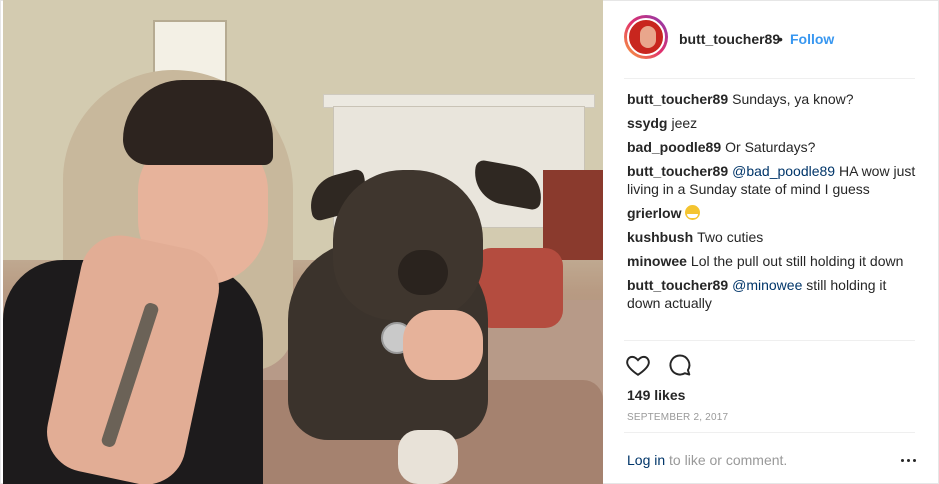 The width and height of the screenshot is (939, 484). What do you see at coordinates (638, 365) in the screenshot?
I see `heart-icon` at bounding box center [638, 365].